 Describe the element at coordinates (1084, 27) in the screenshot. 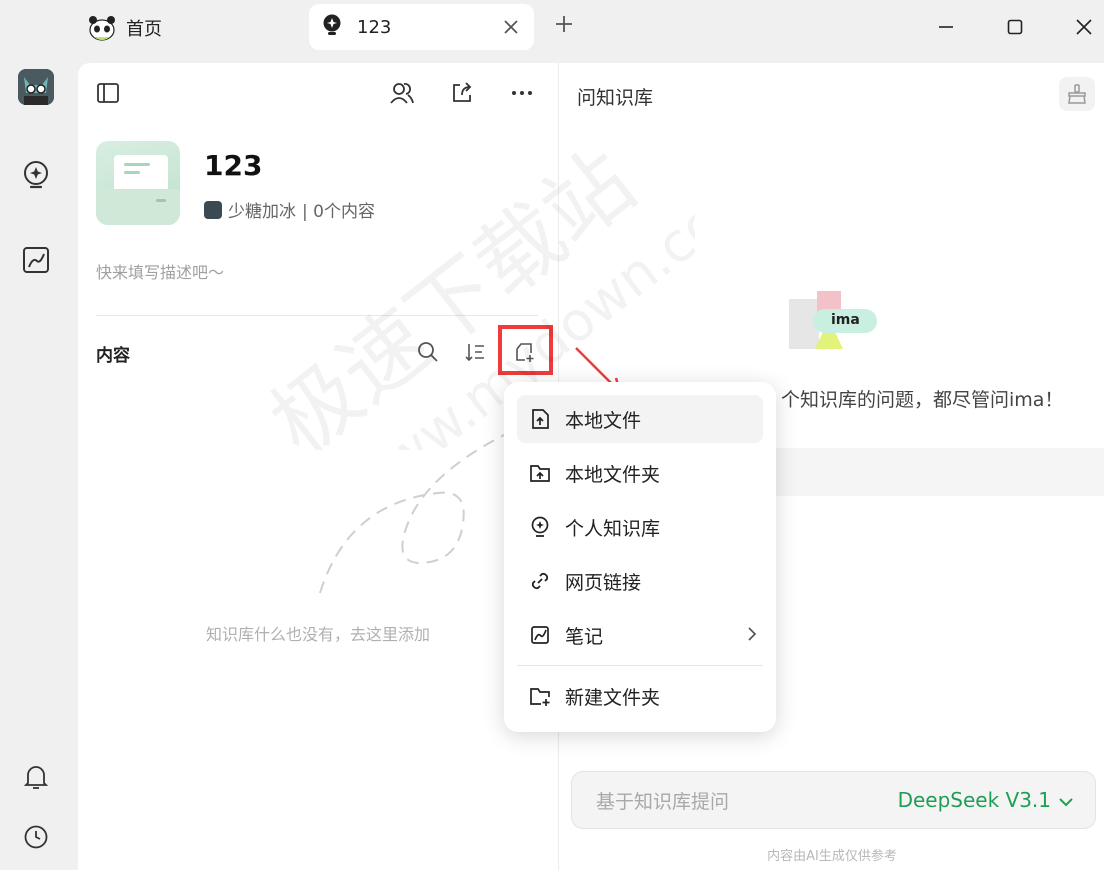

I see `close-window-button` at that location.